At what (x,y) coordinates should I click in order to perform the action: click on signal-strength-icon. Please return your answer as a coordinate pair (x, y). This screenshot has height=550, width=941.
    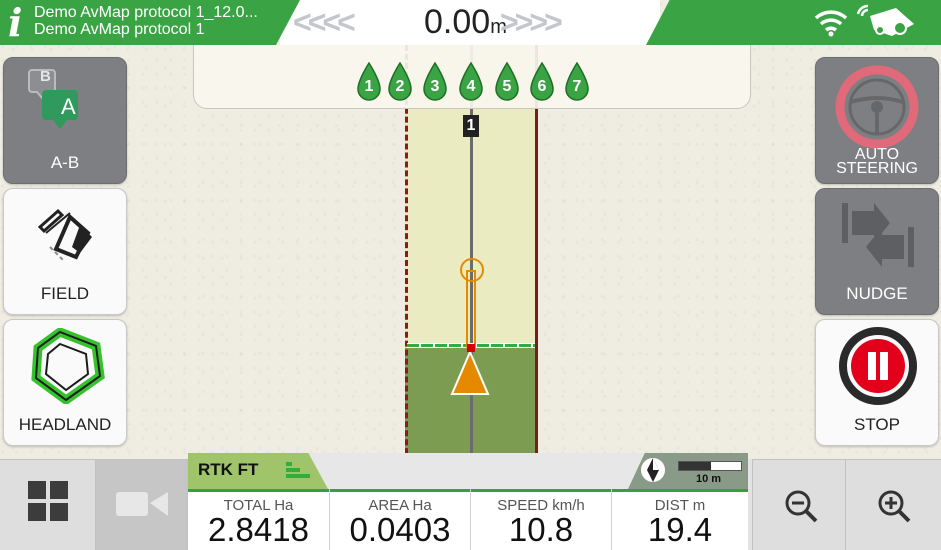
    Looking at the image, I should click on (298, 470).